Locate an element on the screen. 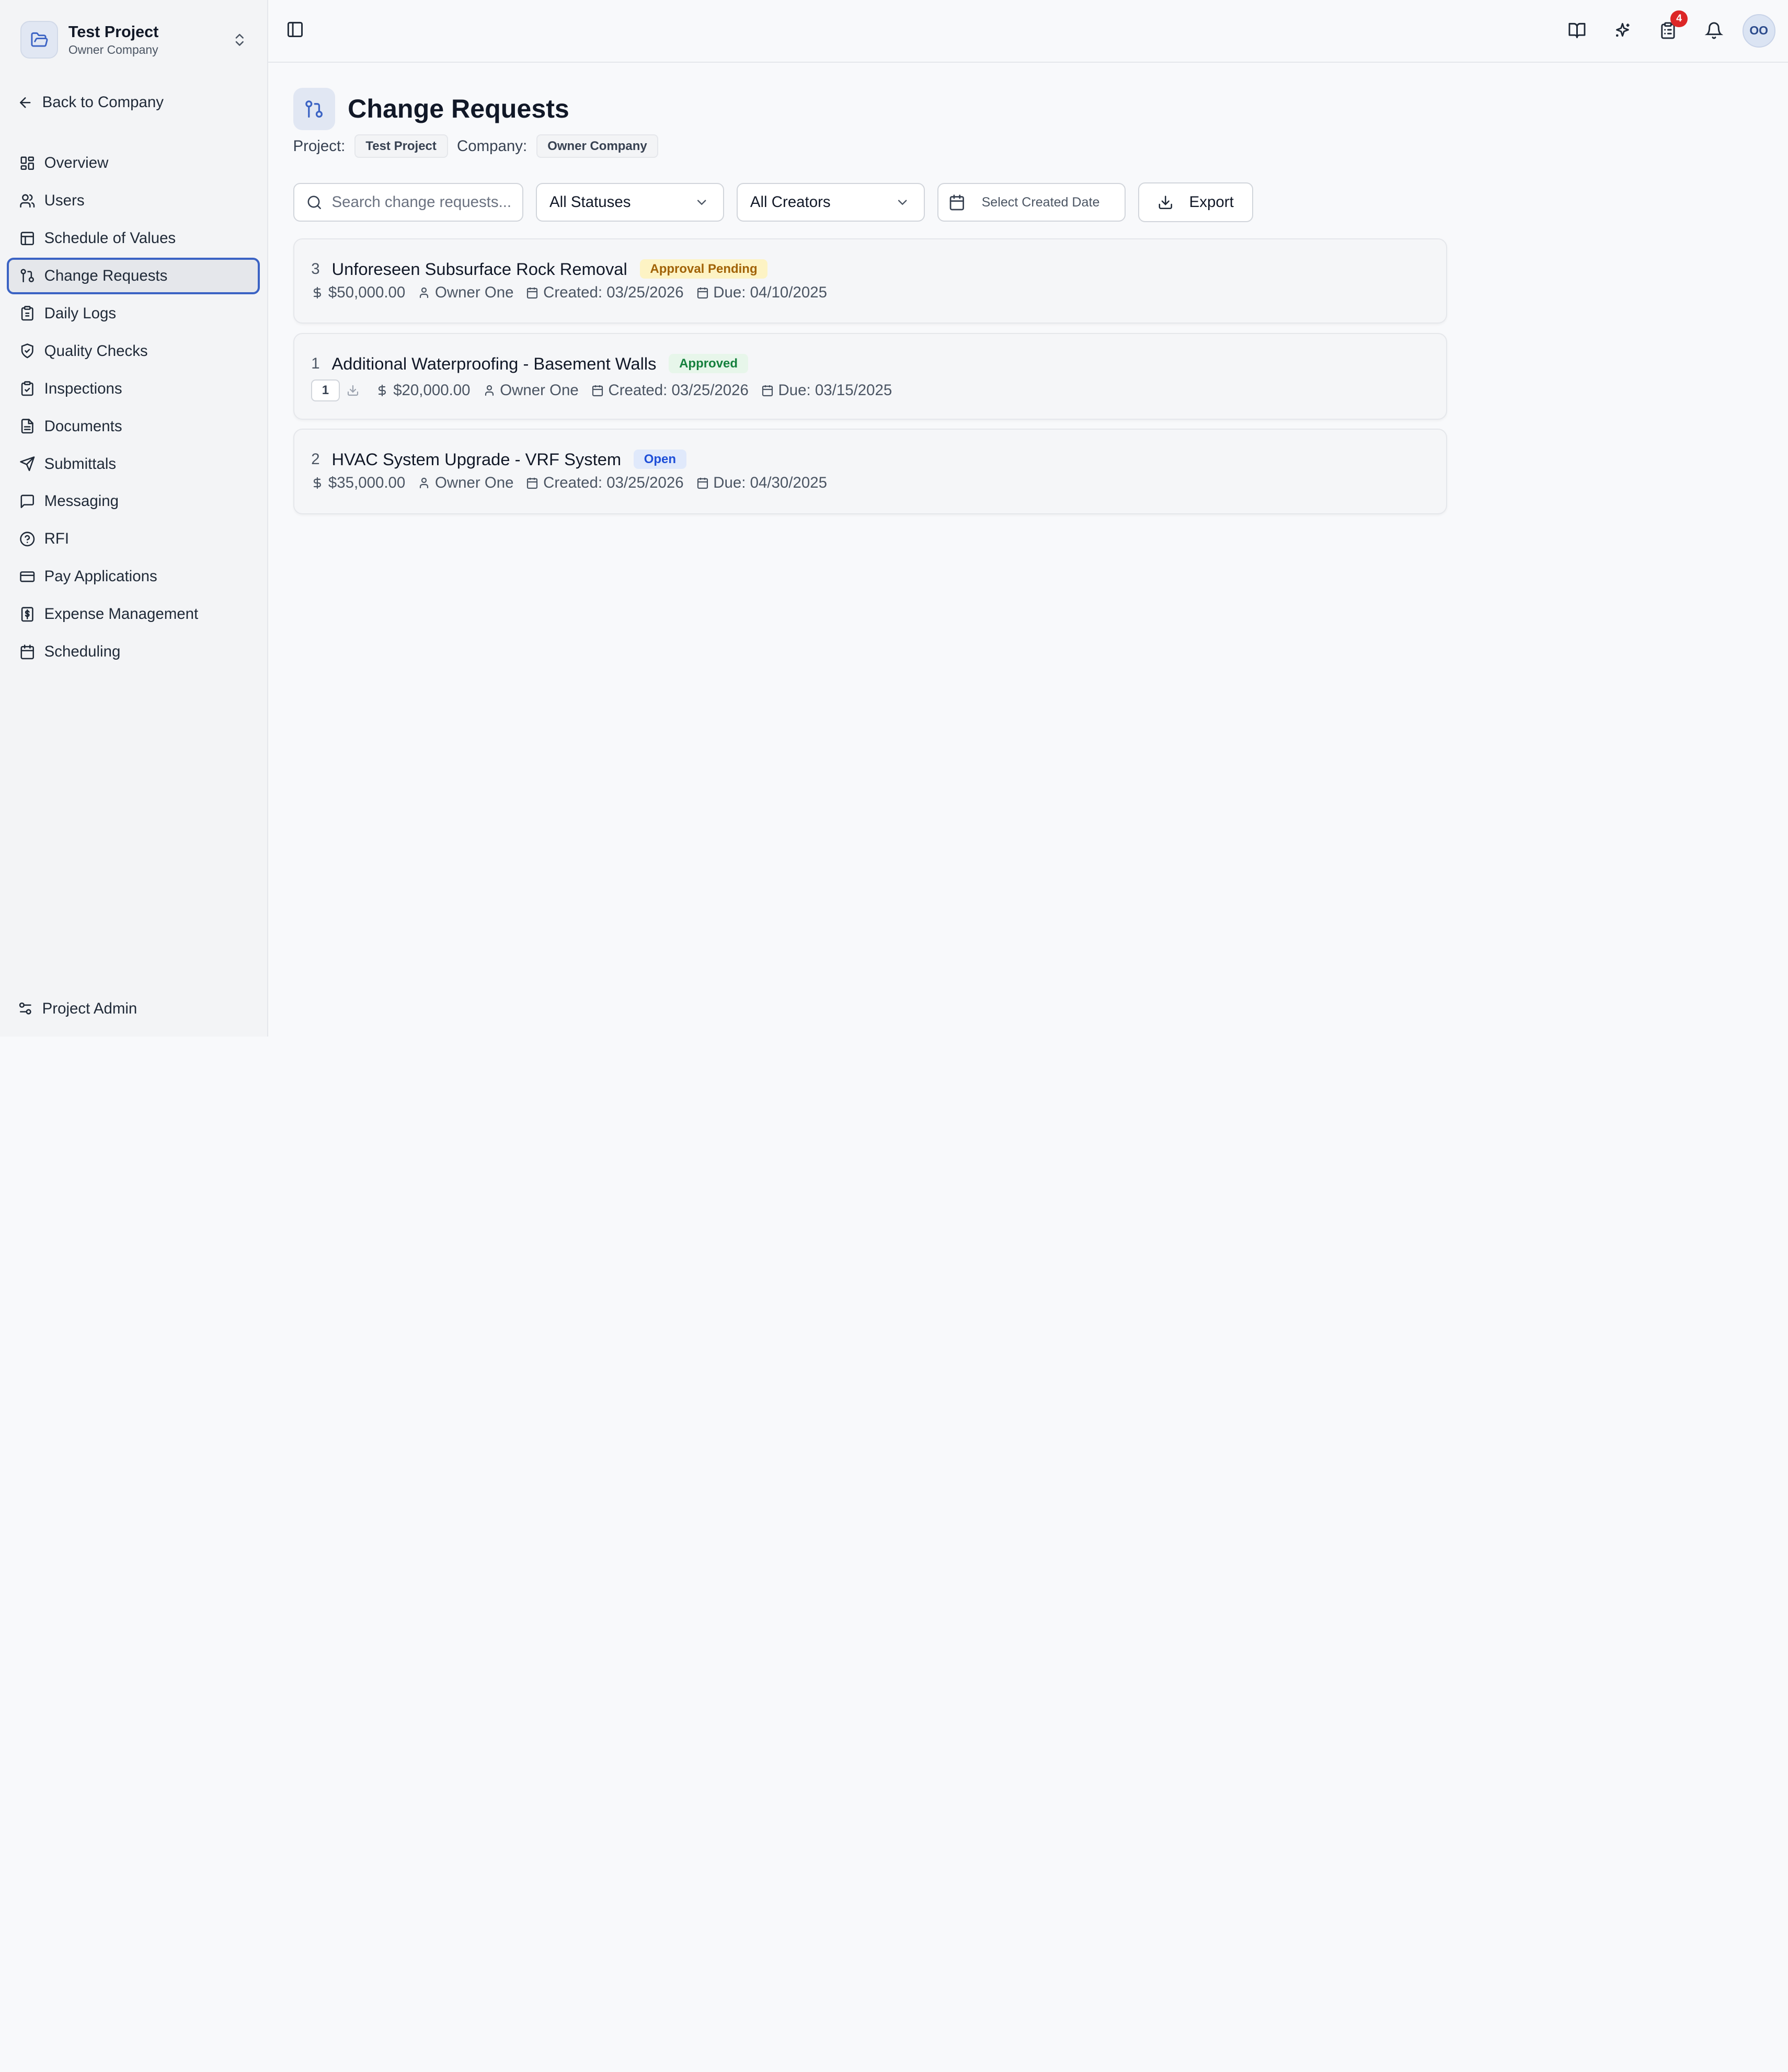 The width and height of the screenshot is (1788, 2072). help-circle-icon is located at coordinates (27, 540).